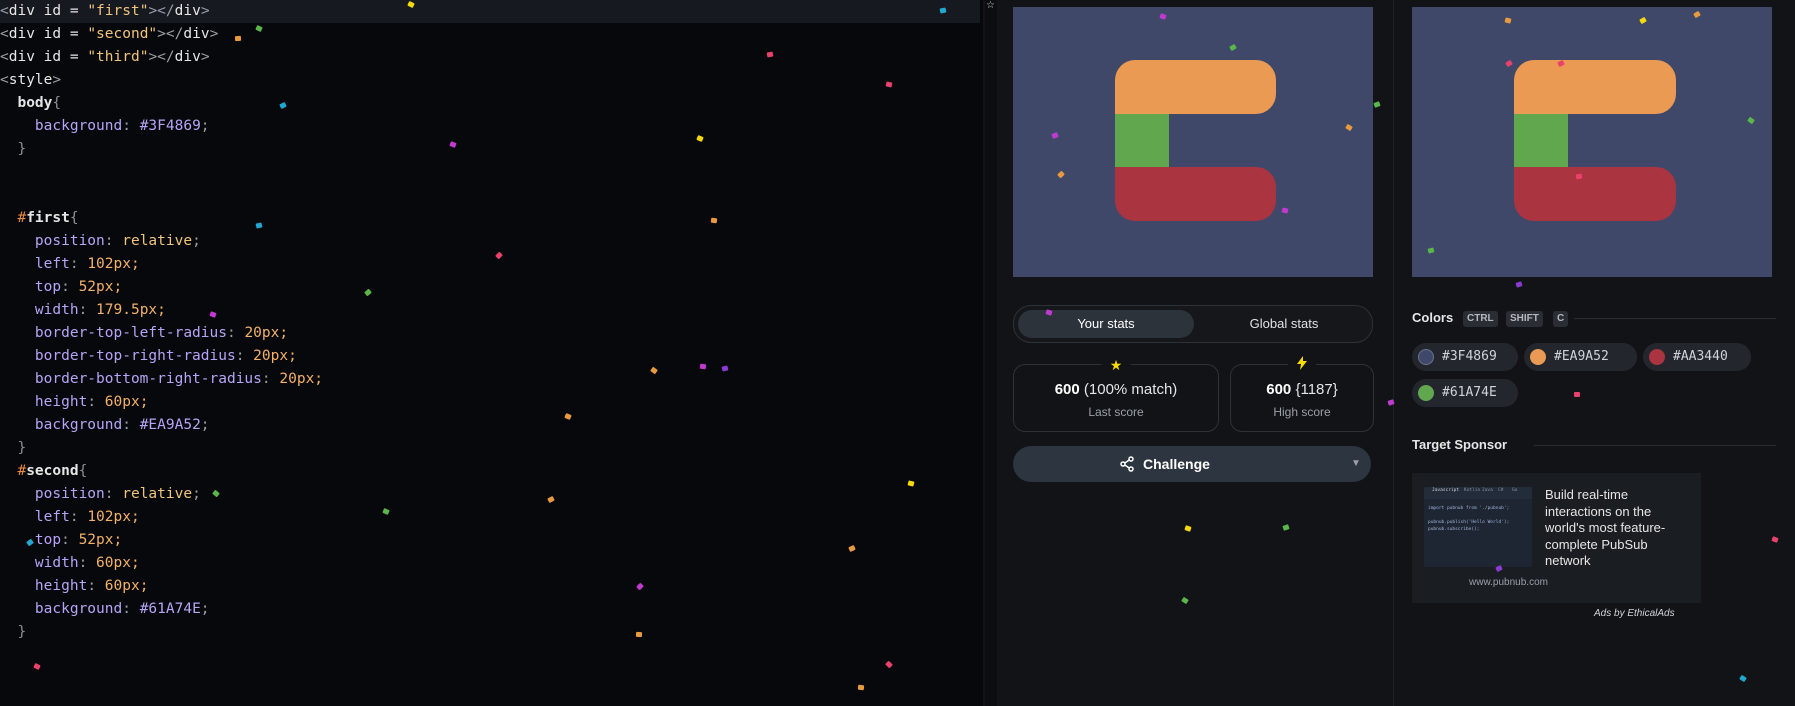  I want to click on code-token: width, so click(39, 563).